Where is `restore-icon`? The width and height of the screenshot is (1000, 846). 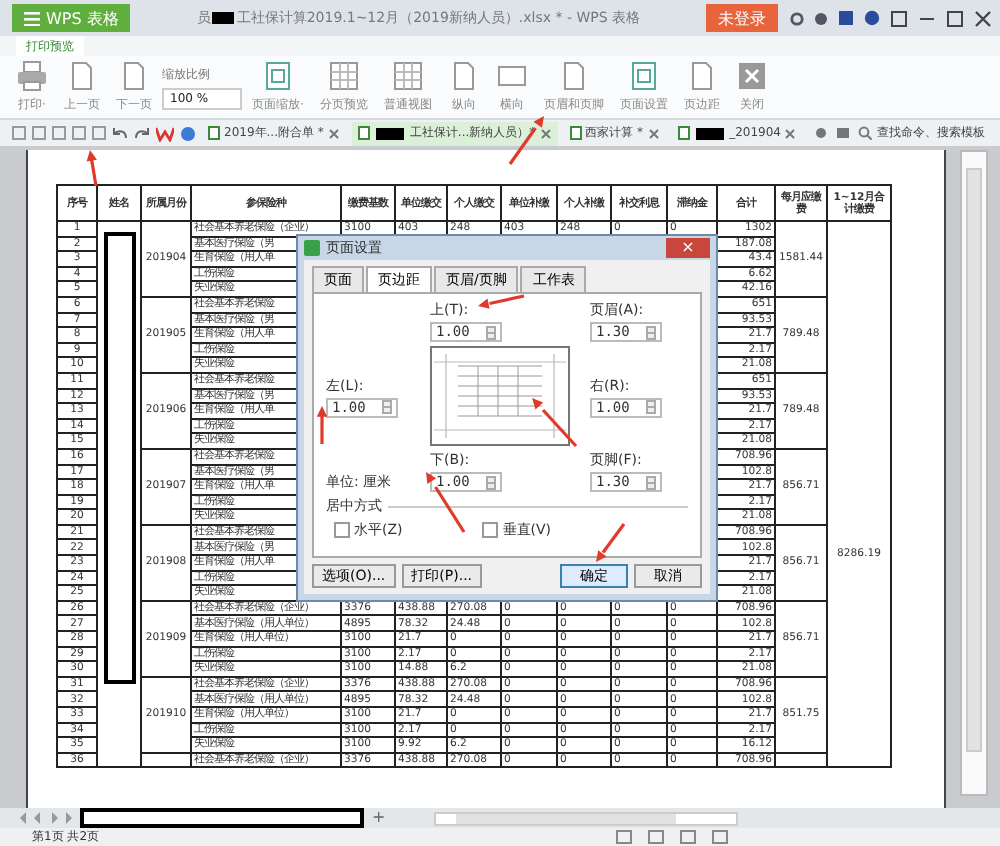 restore-icon is located at coordinates (899, 18).